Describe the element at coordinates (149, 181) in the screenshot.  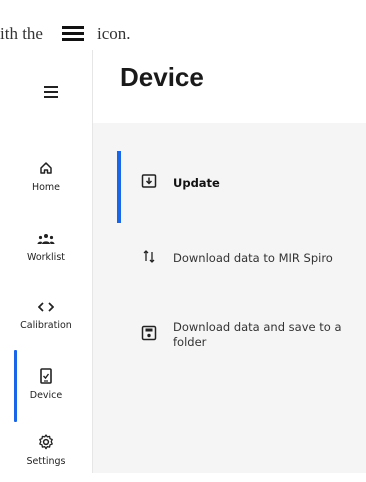
I see `download-box-icon` at that location.